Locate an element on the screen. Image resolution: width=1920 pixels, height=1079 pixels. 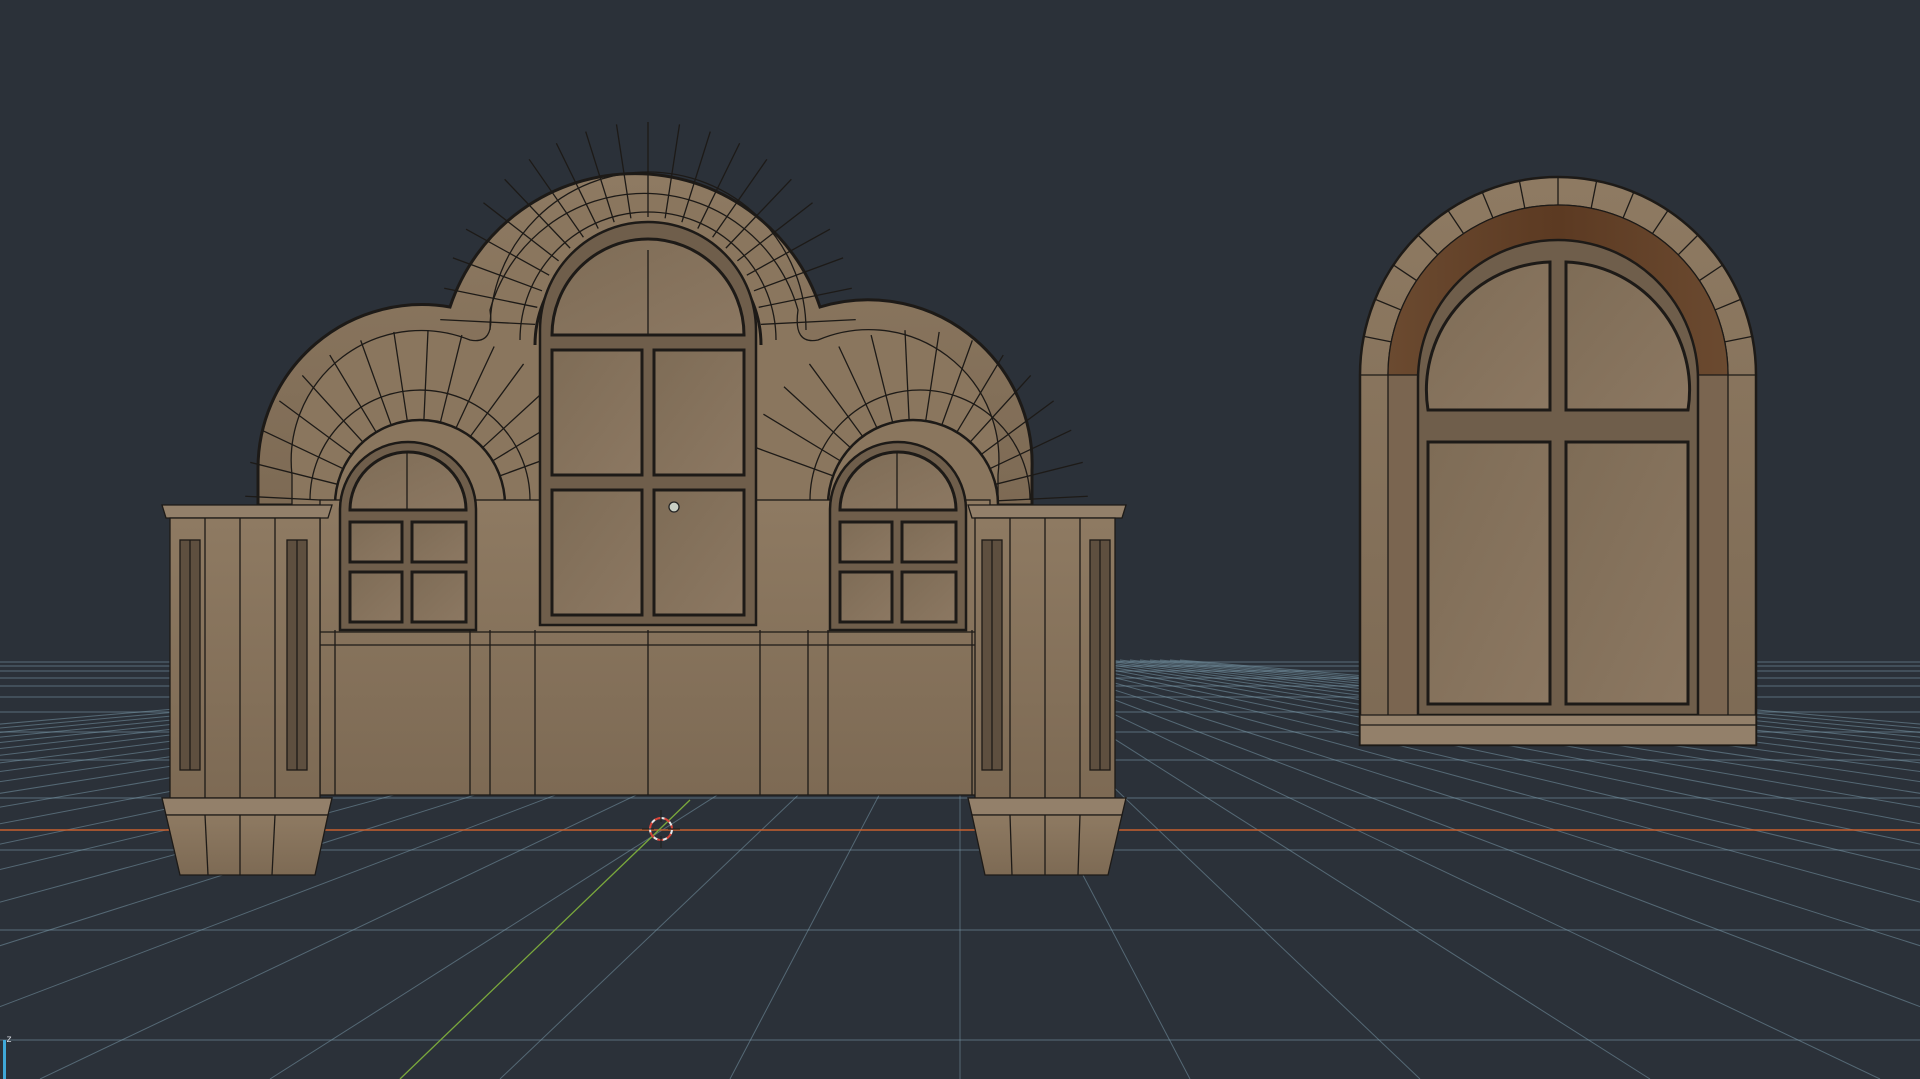
axis-gizmo-bar is located at coordinates (4, 1059).